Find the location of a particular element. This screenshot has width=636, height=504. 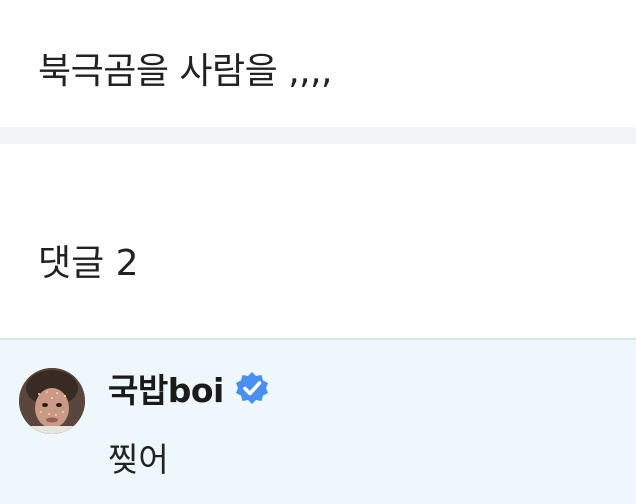

avatar is located at coordinates (52, 401).